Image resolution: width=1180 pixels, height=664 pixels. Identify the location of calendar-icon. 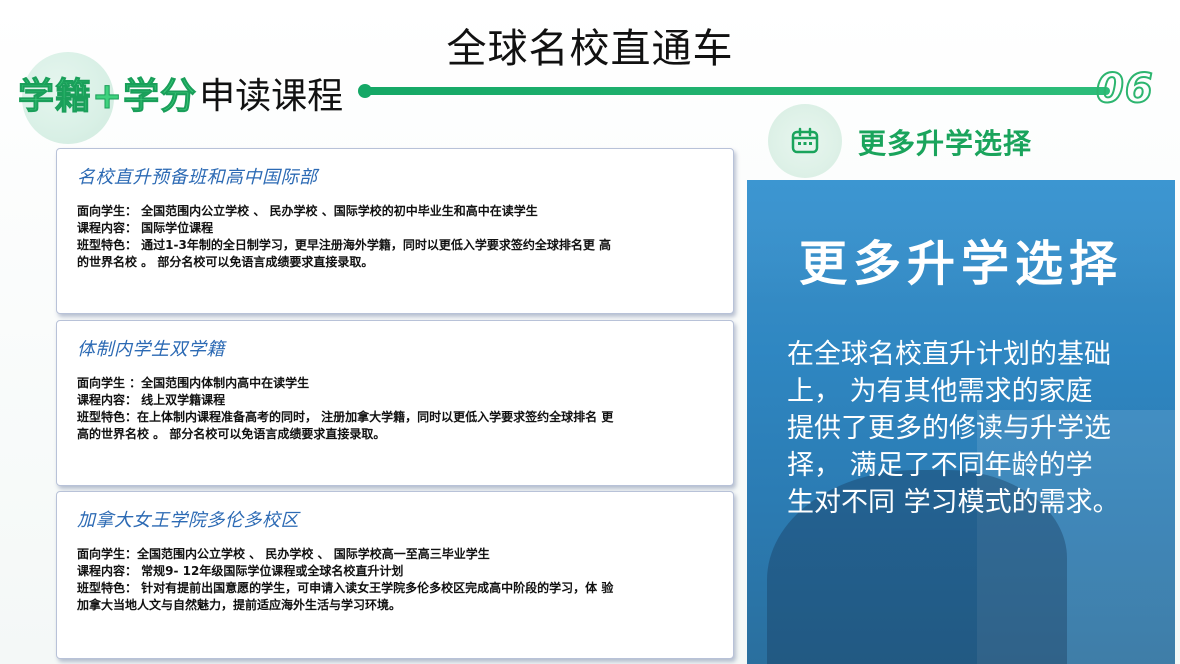
(805, 140).